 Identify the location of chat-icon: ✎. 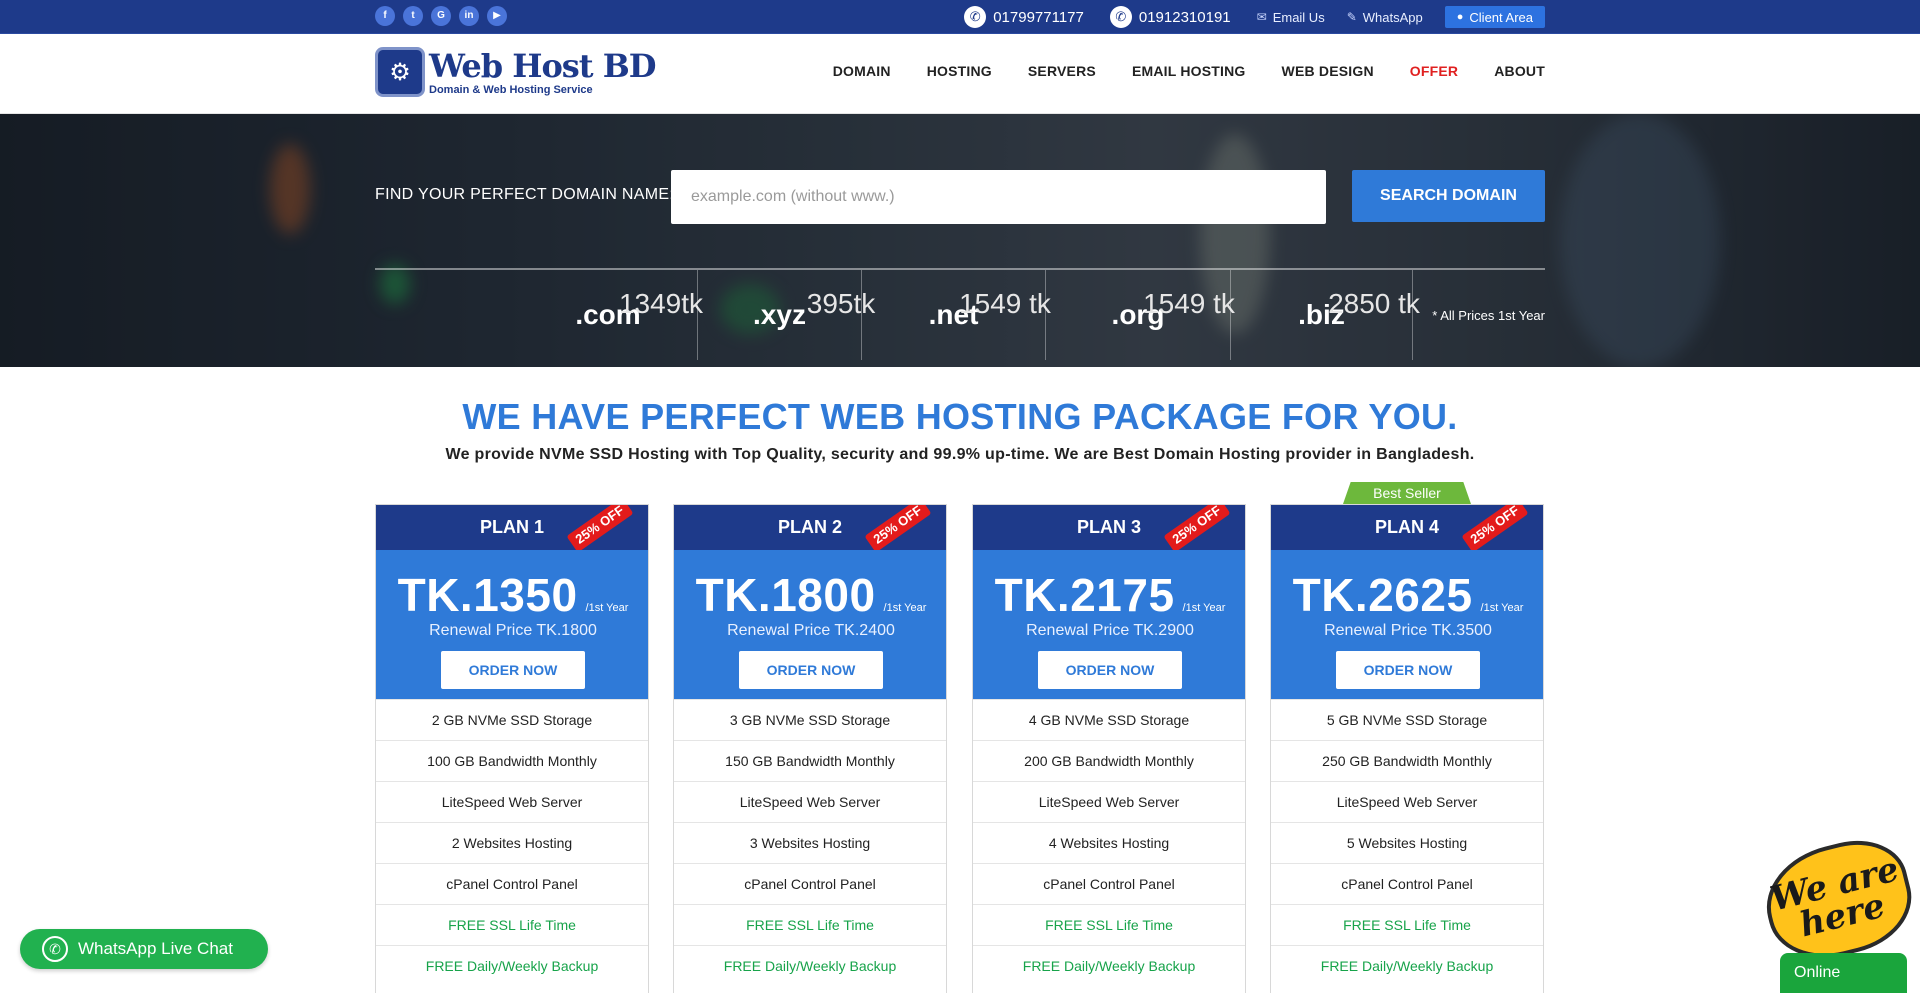
(1351, 17).